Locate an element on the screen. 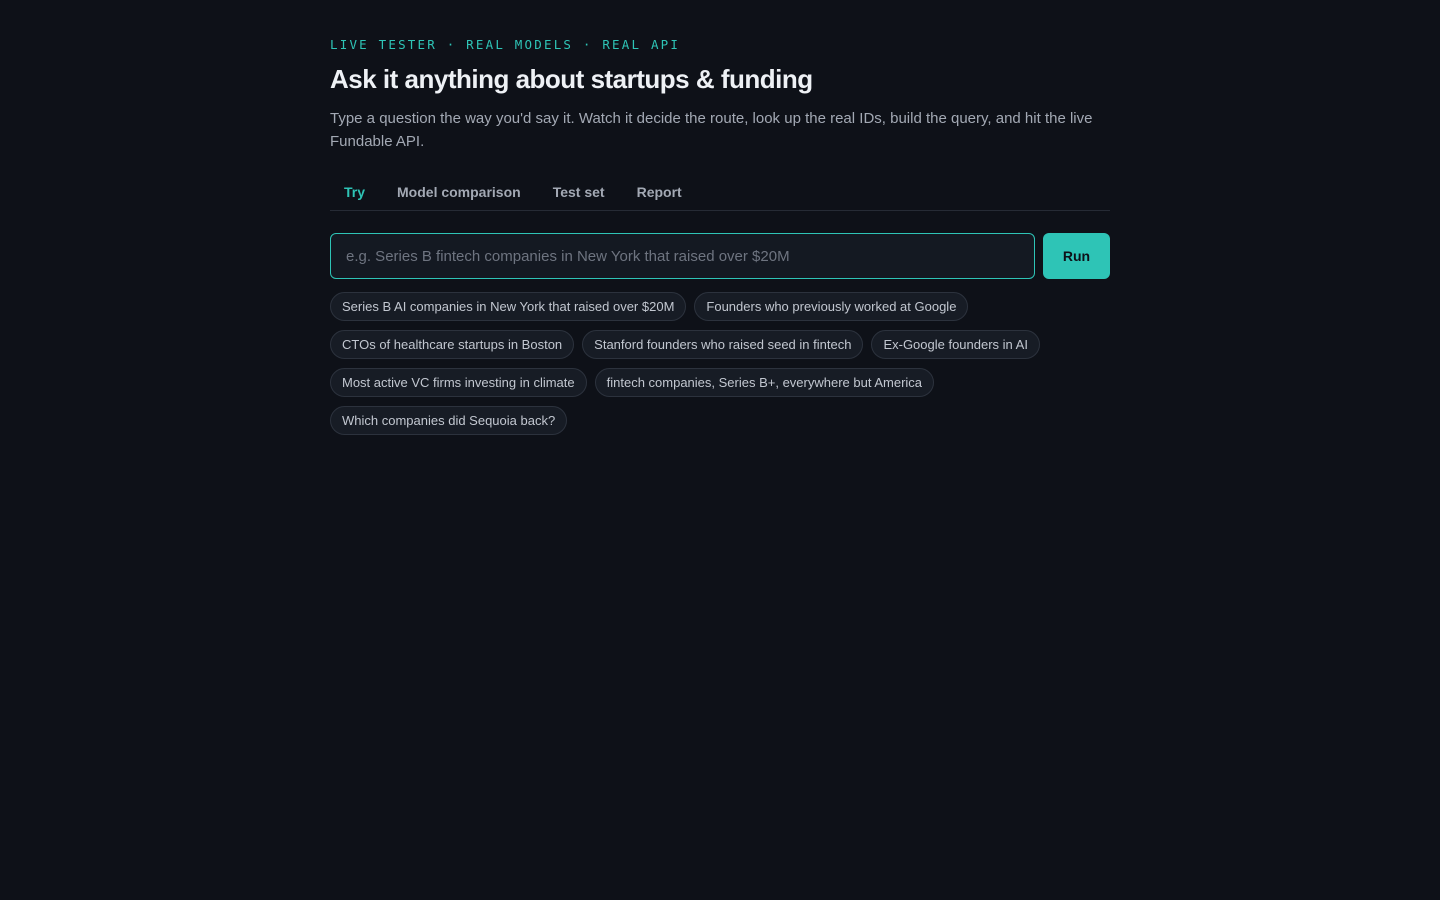 This screenshot has width=1440, height=900. tab-test-set: Test set is located at coordinates (579, 192).